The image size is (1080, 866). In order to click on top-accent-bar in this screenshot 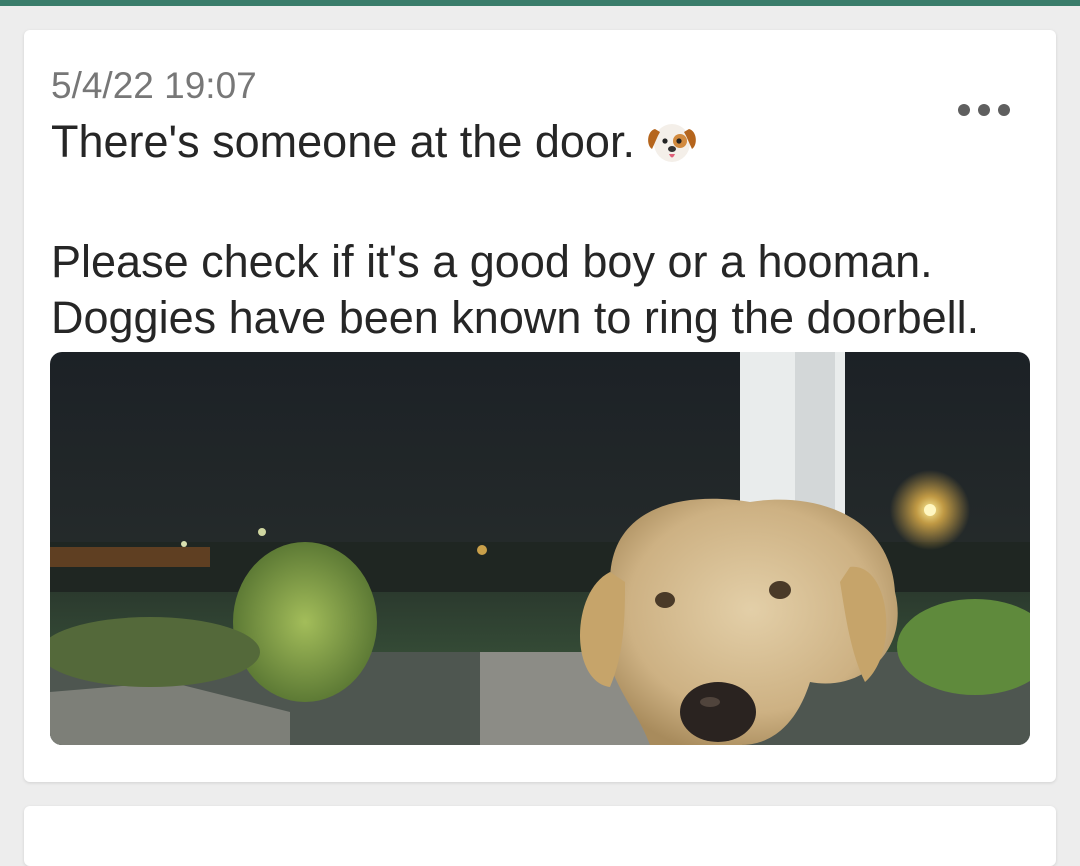, I will do `click(540, 3)`.